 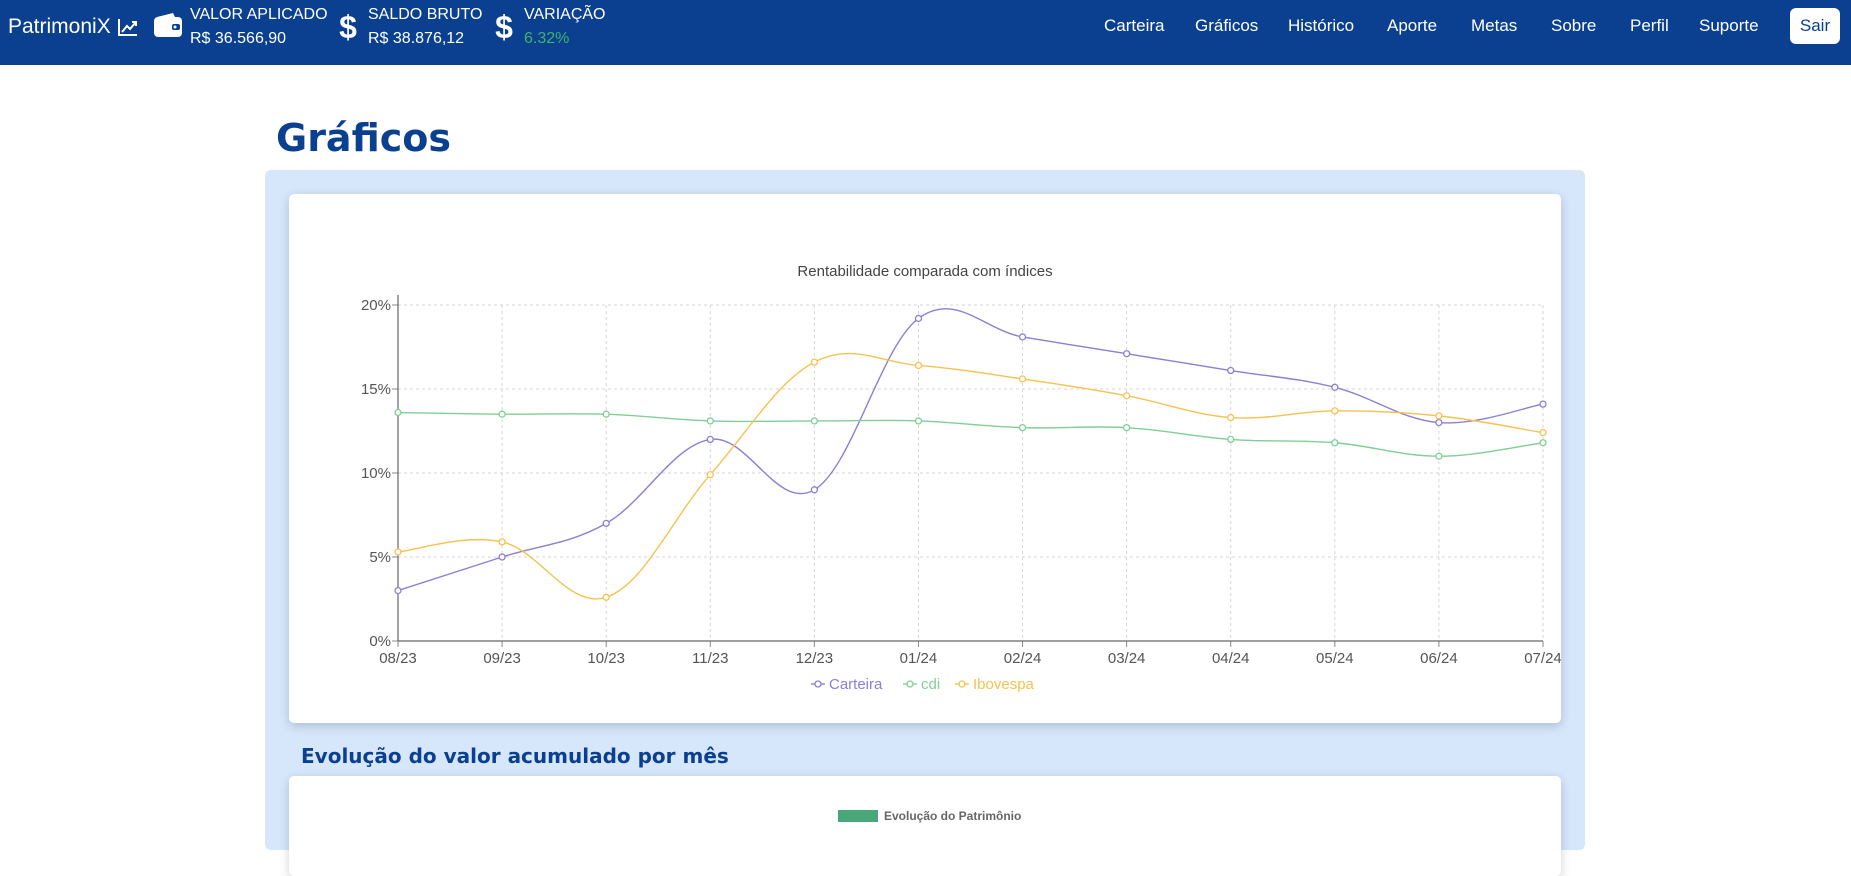 I want to click on nav-metas: Metas, so click(x=1494, y=26).